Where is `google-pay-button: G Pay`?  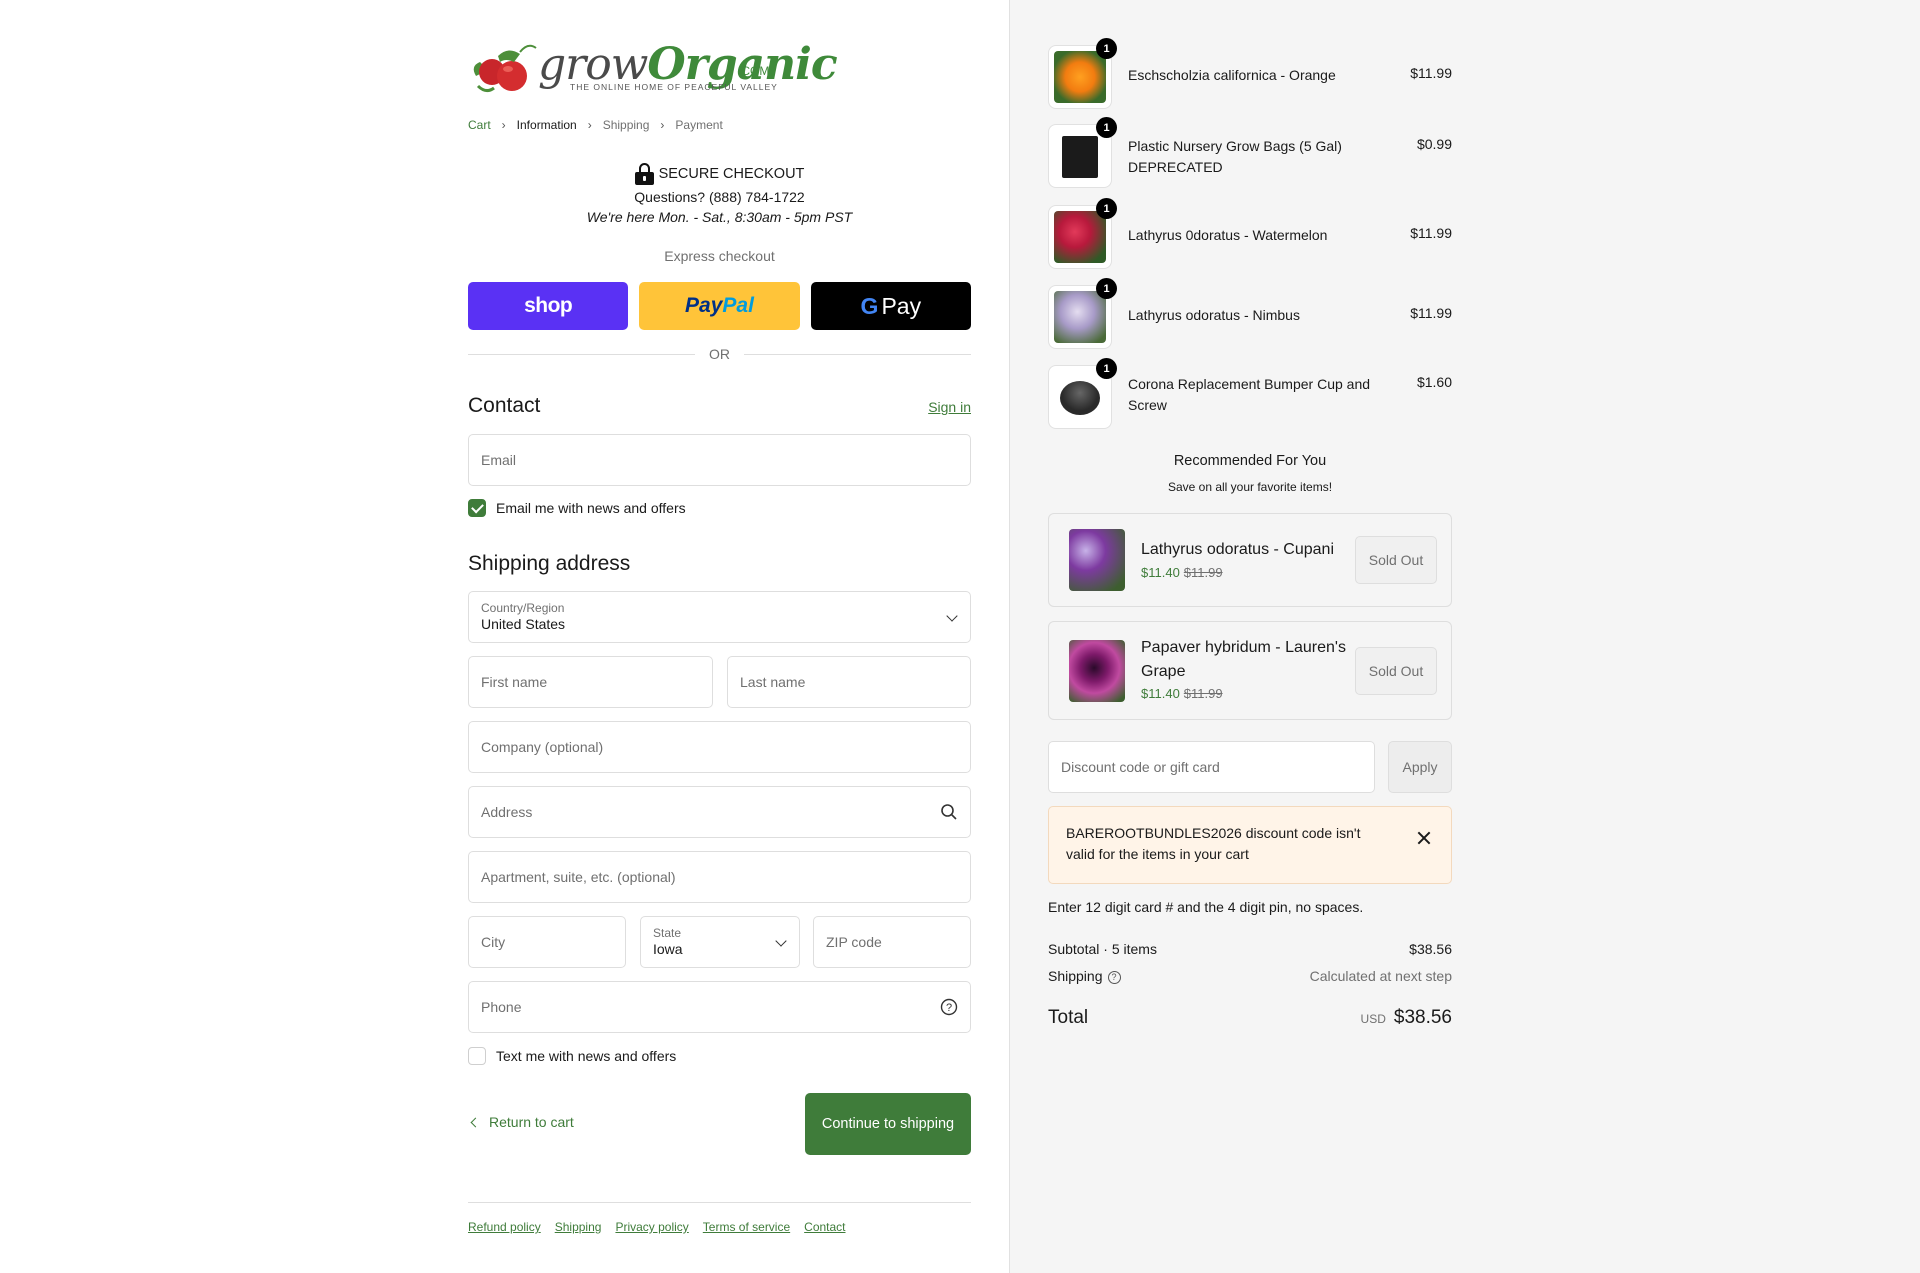 google-pay-button: G Pay is located at coordinates (890, 306).